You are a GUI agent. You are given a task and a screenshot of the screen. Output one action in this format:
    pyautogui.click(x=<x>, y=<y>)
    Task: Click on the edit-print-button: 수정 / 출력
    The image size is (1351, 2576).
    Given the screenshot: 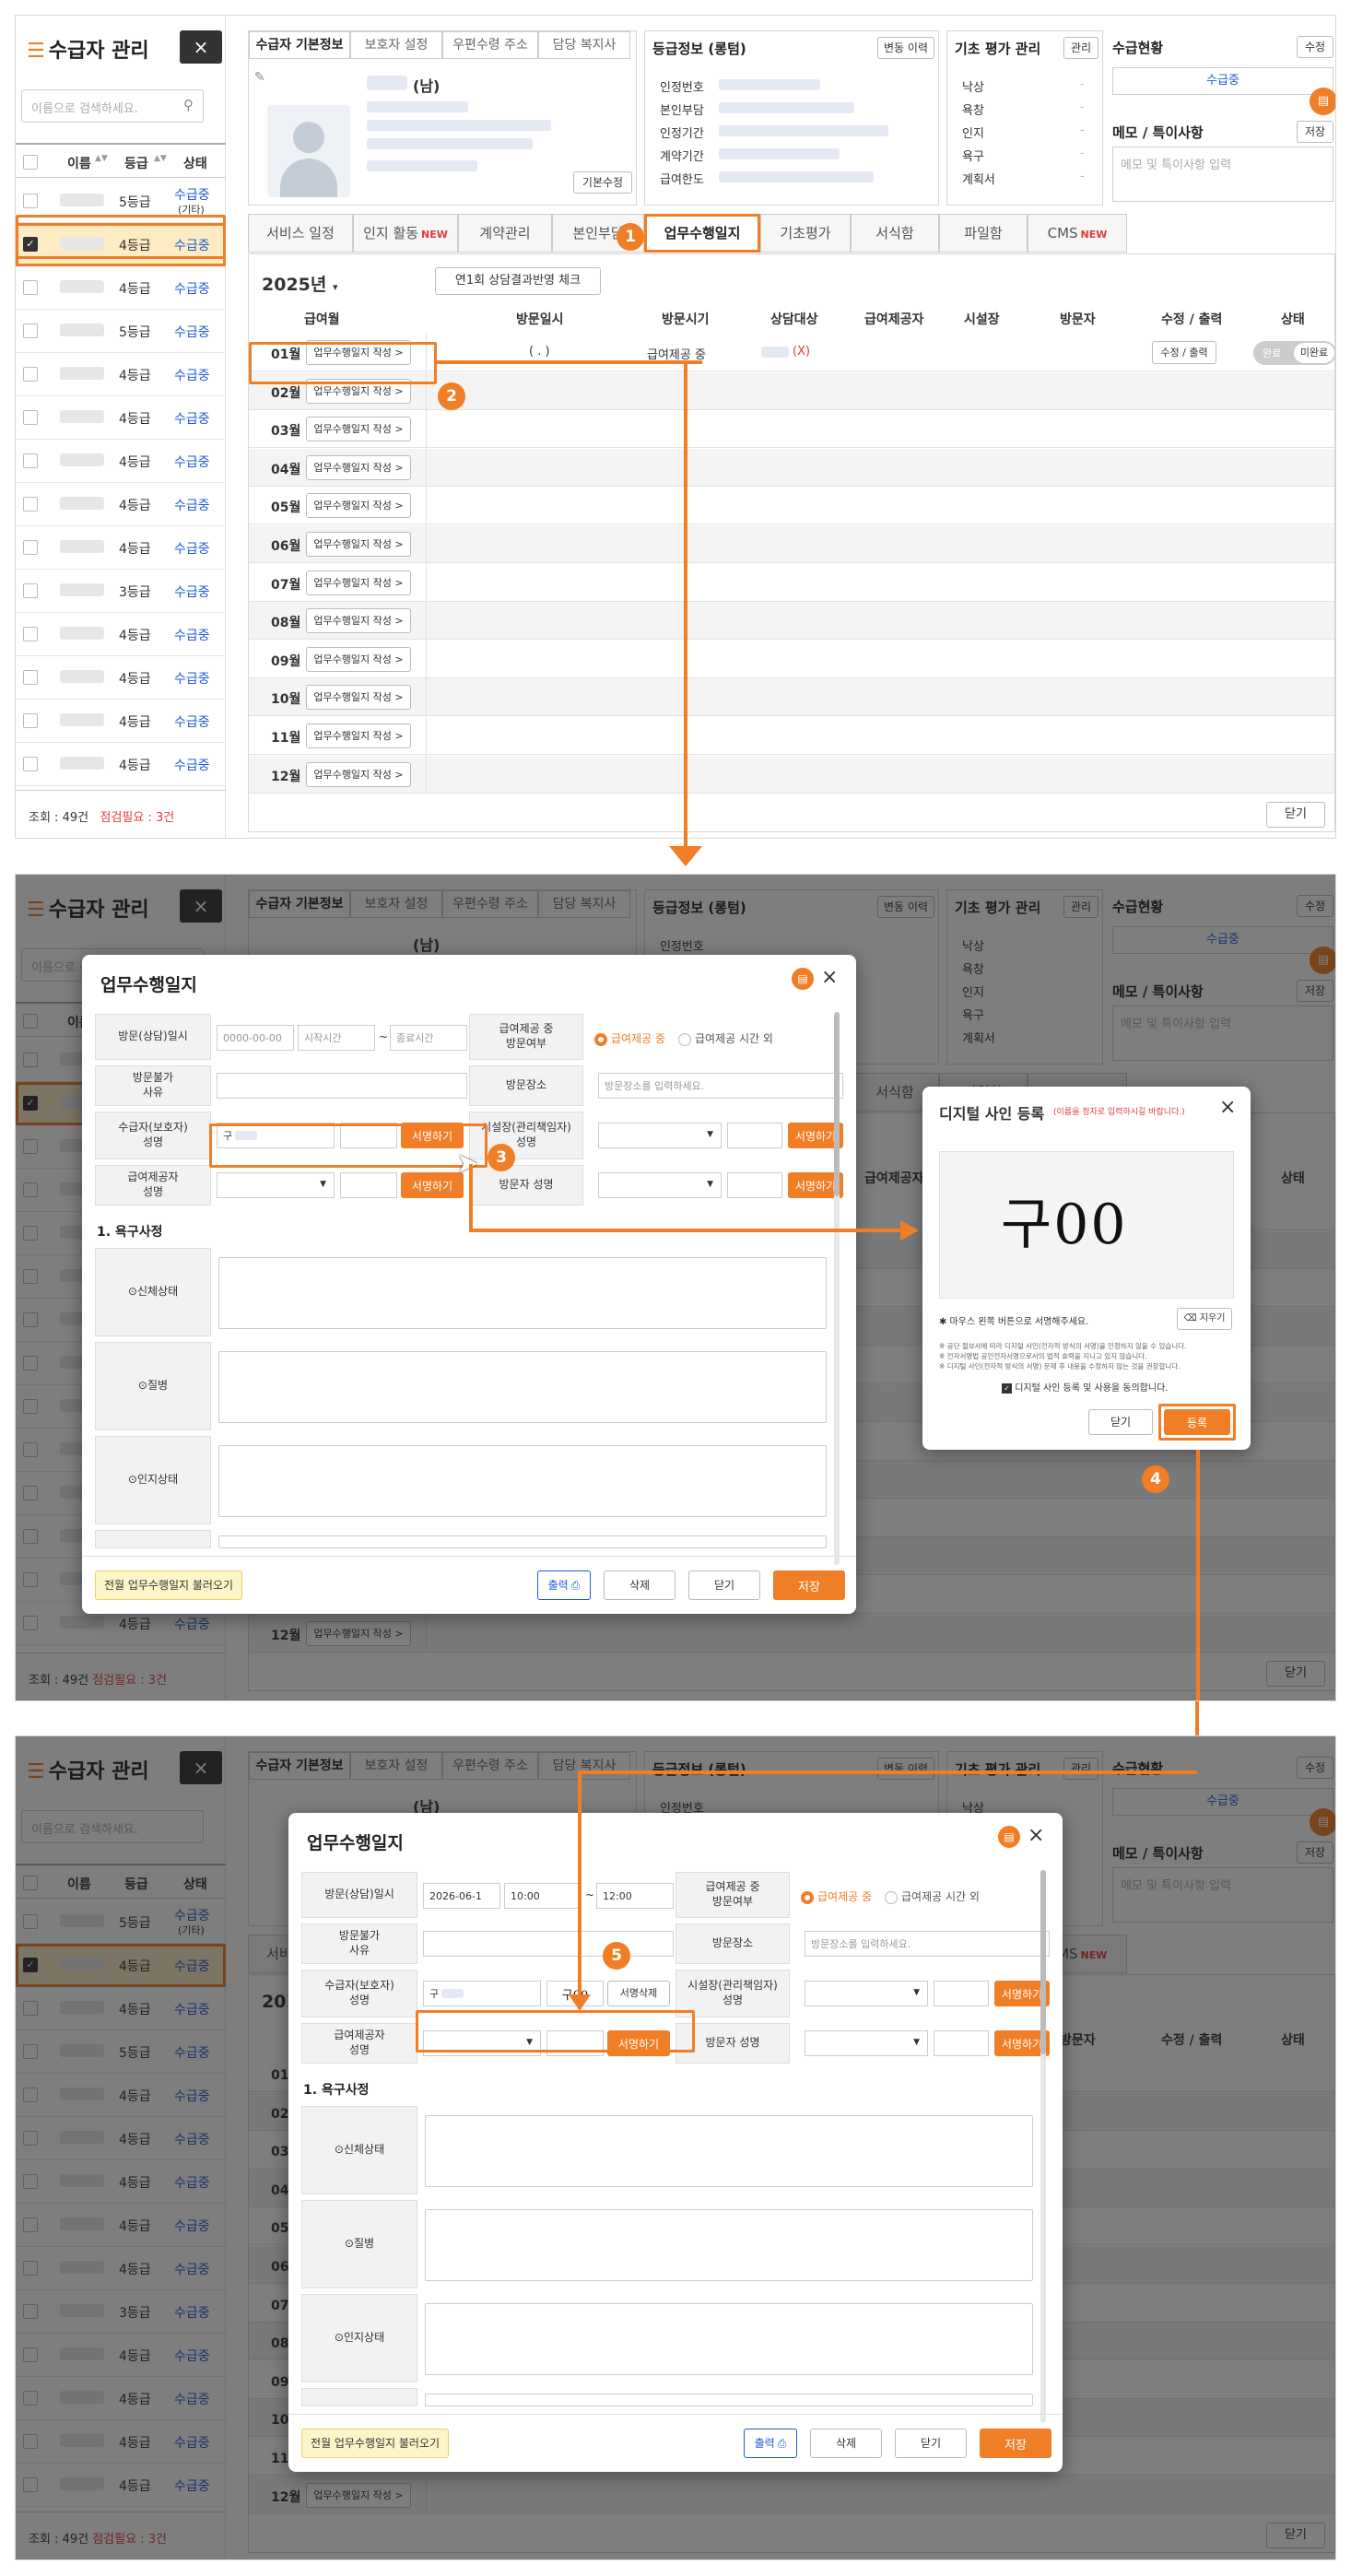 What is the action you would take?
    pyautogui.click(x=1184, y=352)
    